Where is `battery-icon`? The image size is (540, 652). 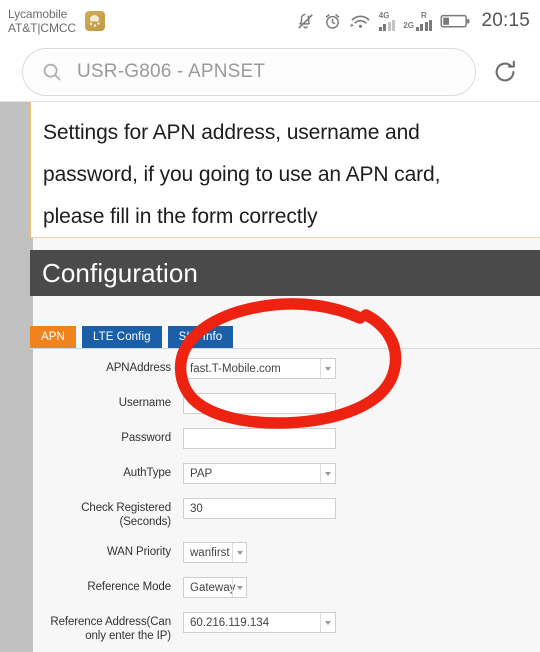
battery-icon is located at coordinates (455, 21).